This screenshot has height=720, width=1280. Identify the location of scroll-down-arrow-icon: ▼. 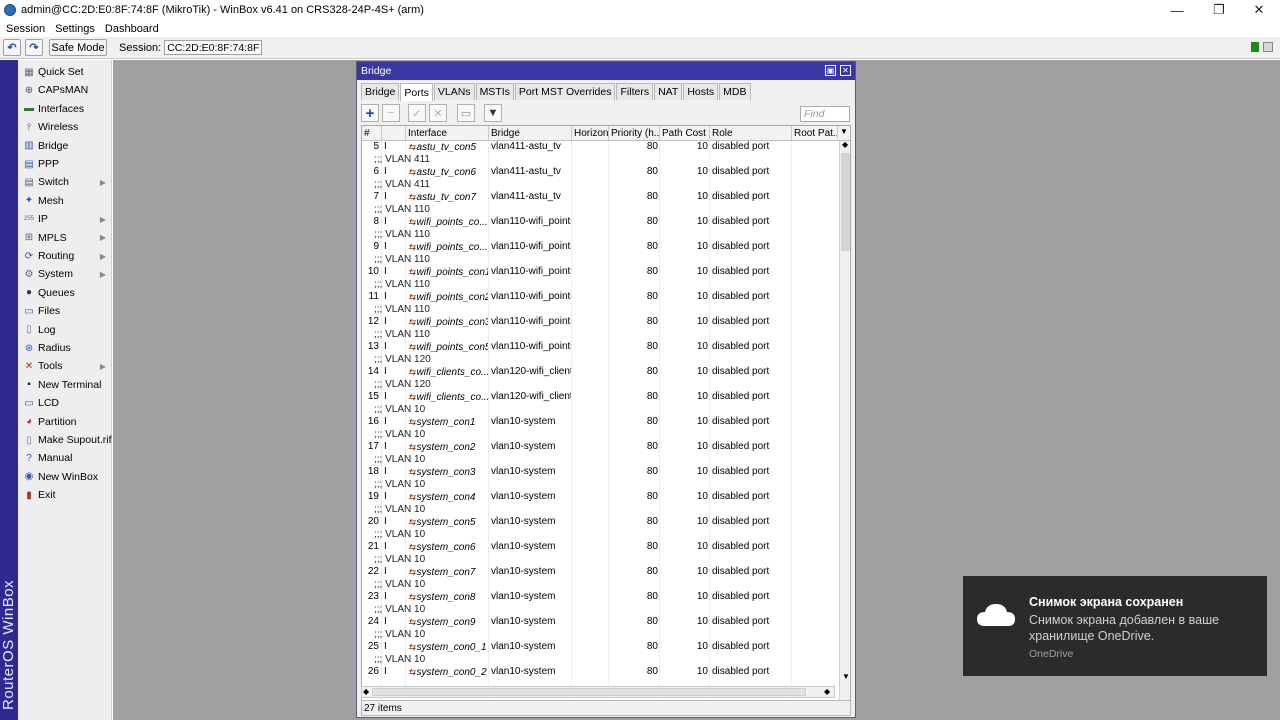
(846, 676).